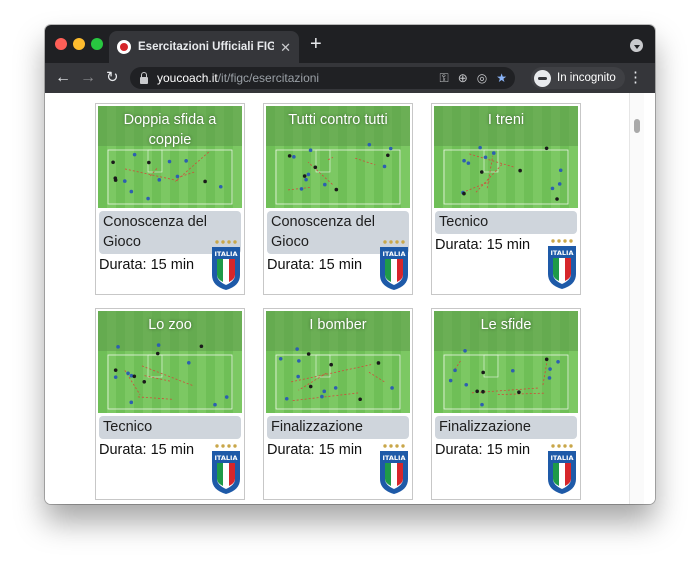  Describe the element at coordinates (338, 325) in the screenshot. I see `exercise-title: I bomber` at that location.